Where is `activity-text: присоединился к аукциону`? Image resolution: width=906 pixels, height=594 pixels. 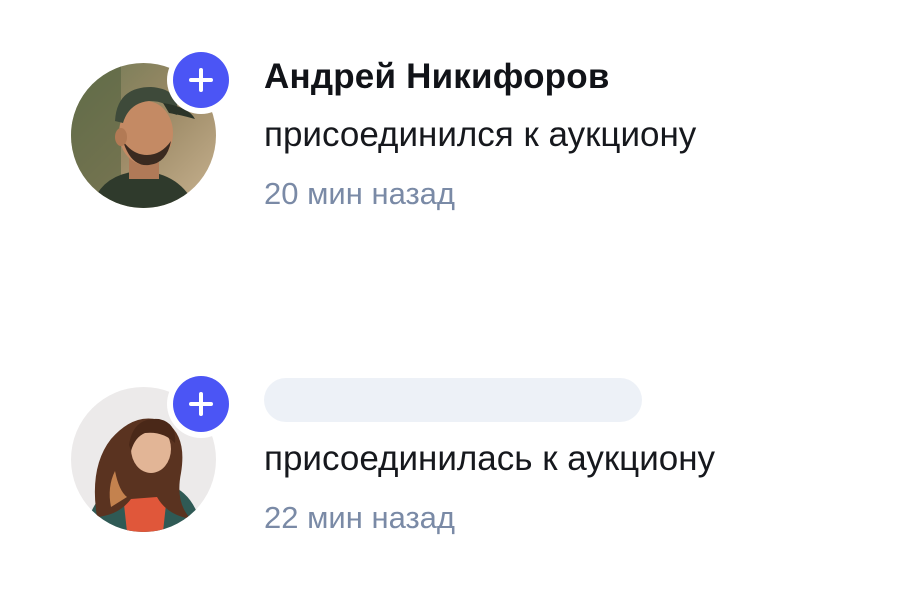 activity-text: присоединился к аукциону is located at coordinates (480, 134).